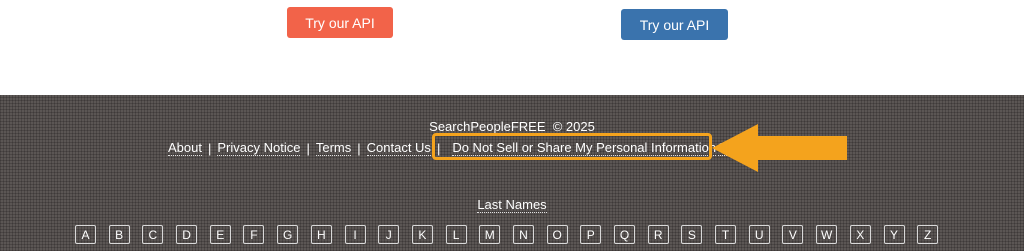 This screenshot has width=1024, height=251. What do you see at coordinates (389, 234) in the screenshot?
I see `letter-button-j: J` at bounding box center [389, 234].